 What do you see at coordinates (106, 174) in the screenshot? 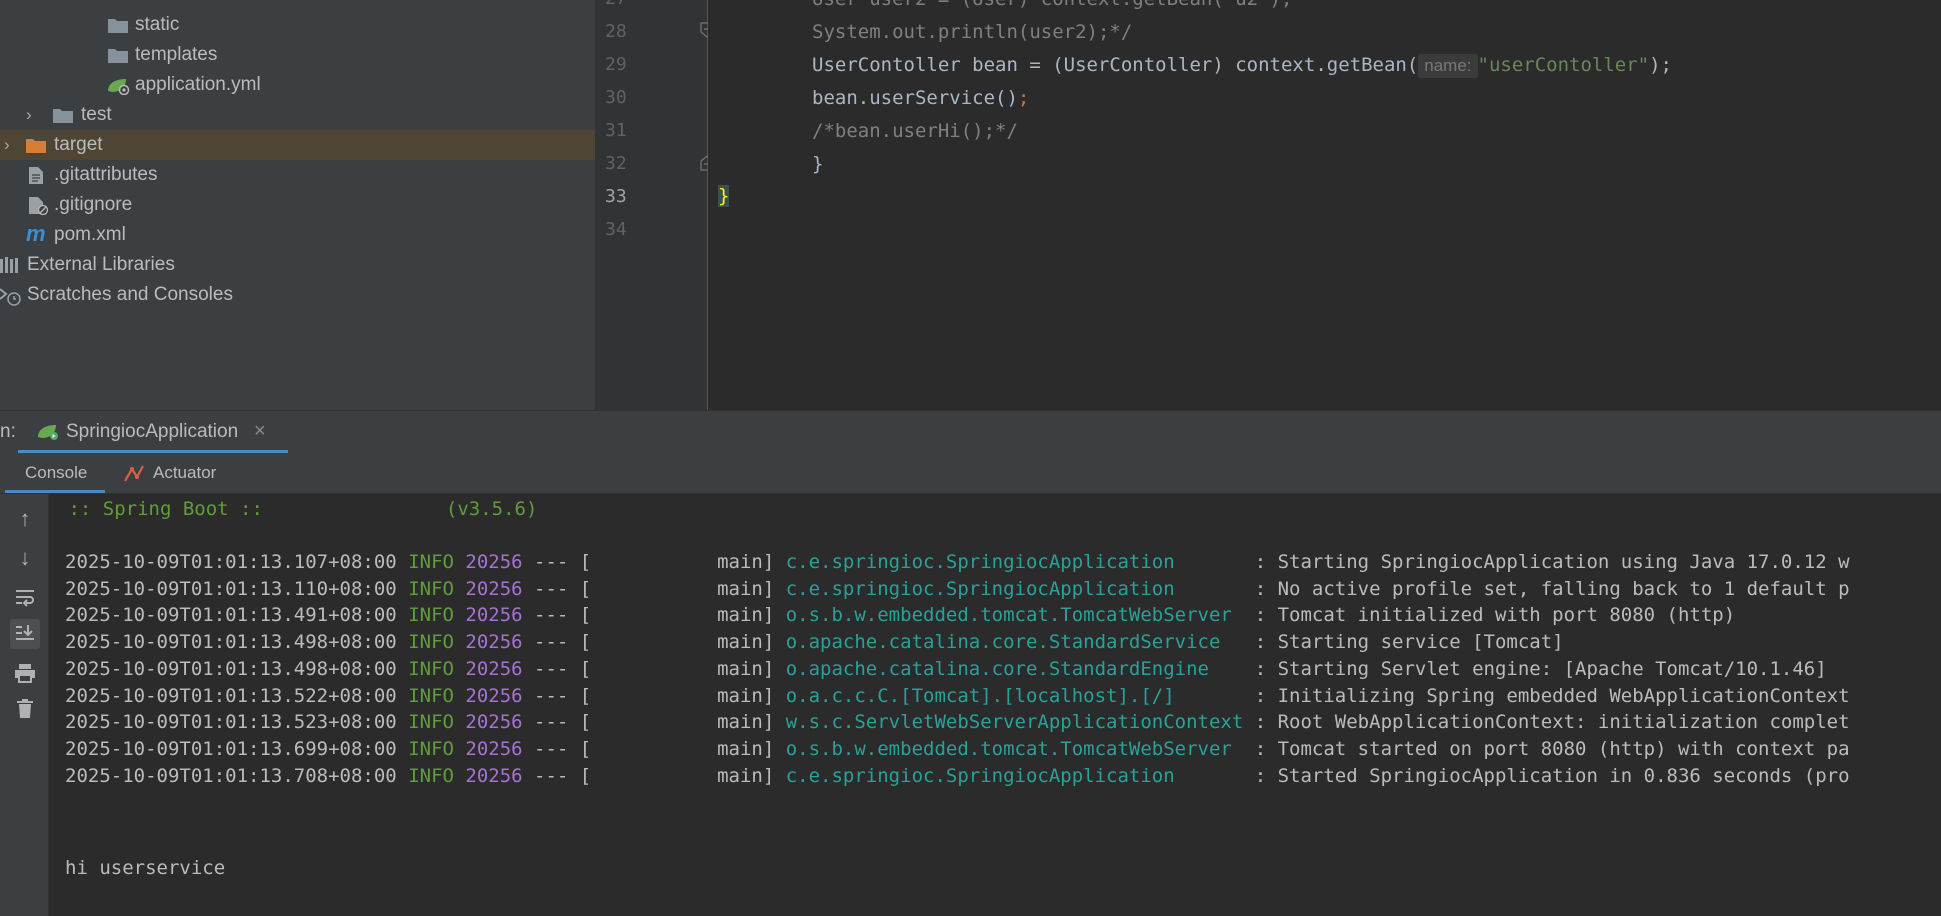
I see `tree-item-label: .gitattributes` at bounding box center [106, 174].